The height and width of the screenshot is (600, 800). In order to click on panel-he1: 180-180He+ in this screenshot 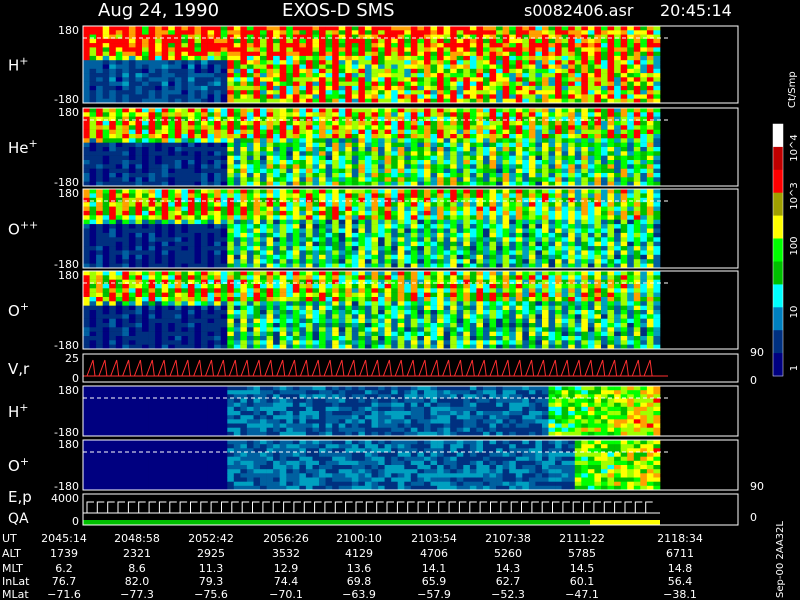, I will do `click(373, 147)`.